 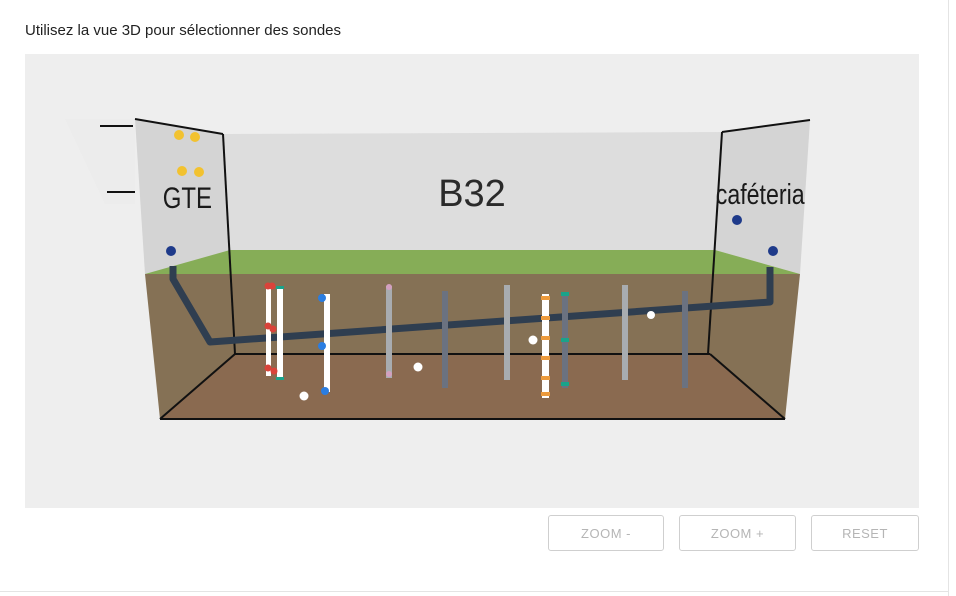 What do you see at coordinates (472, 194) in the screenshot?
I see `room-label: B32` at bounding box center [472, 194].